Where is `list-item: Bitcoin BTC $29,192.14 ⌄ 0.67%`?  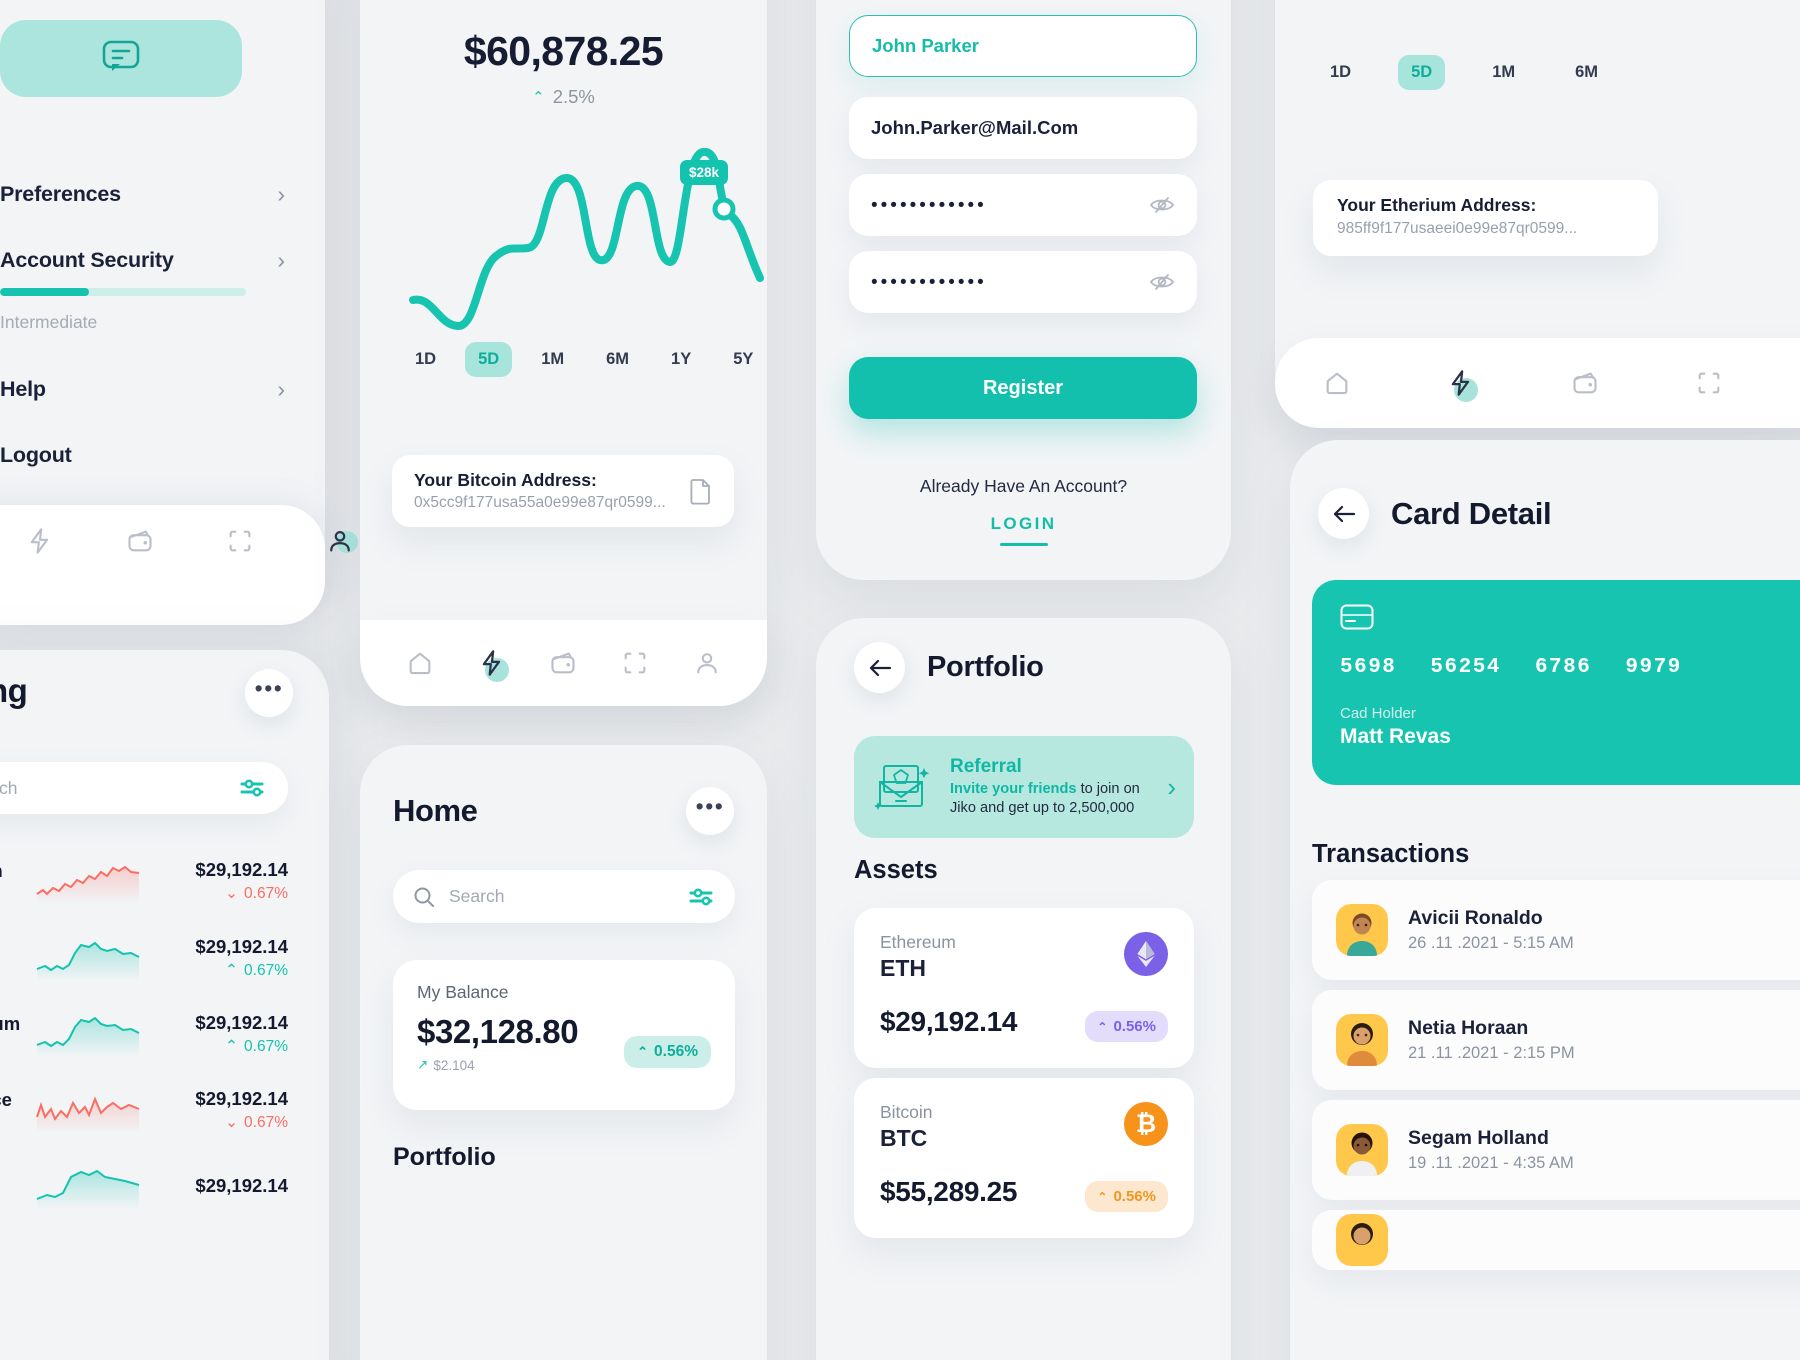
list-item: Bitcoin BTC $29,192.14 ⌄ 0.67% is located at coordinates (144, 881).